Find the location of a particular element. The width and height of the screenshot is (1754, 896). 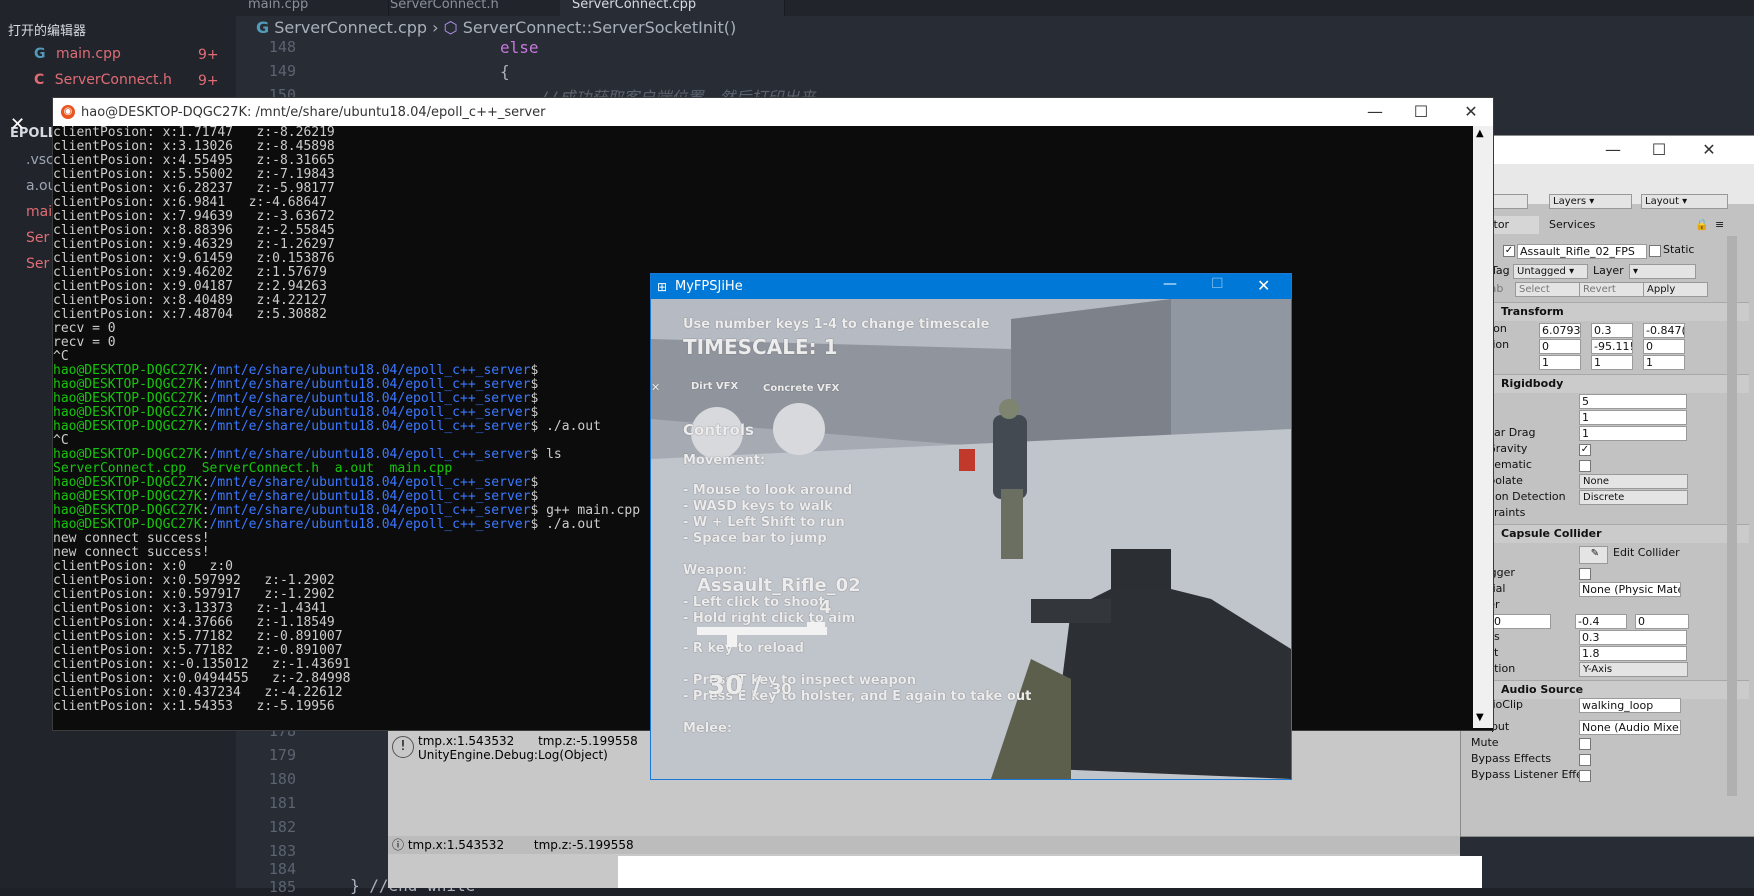

lock-icon: 🔒 is located at coordinates (1702, 224).